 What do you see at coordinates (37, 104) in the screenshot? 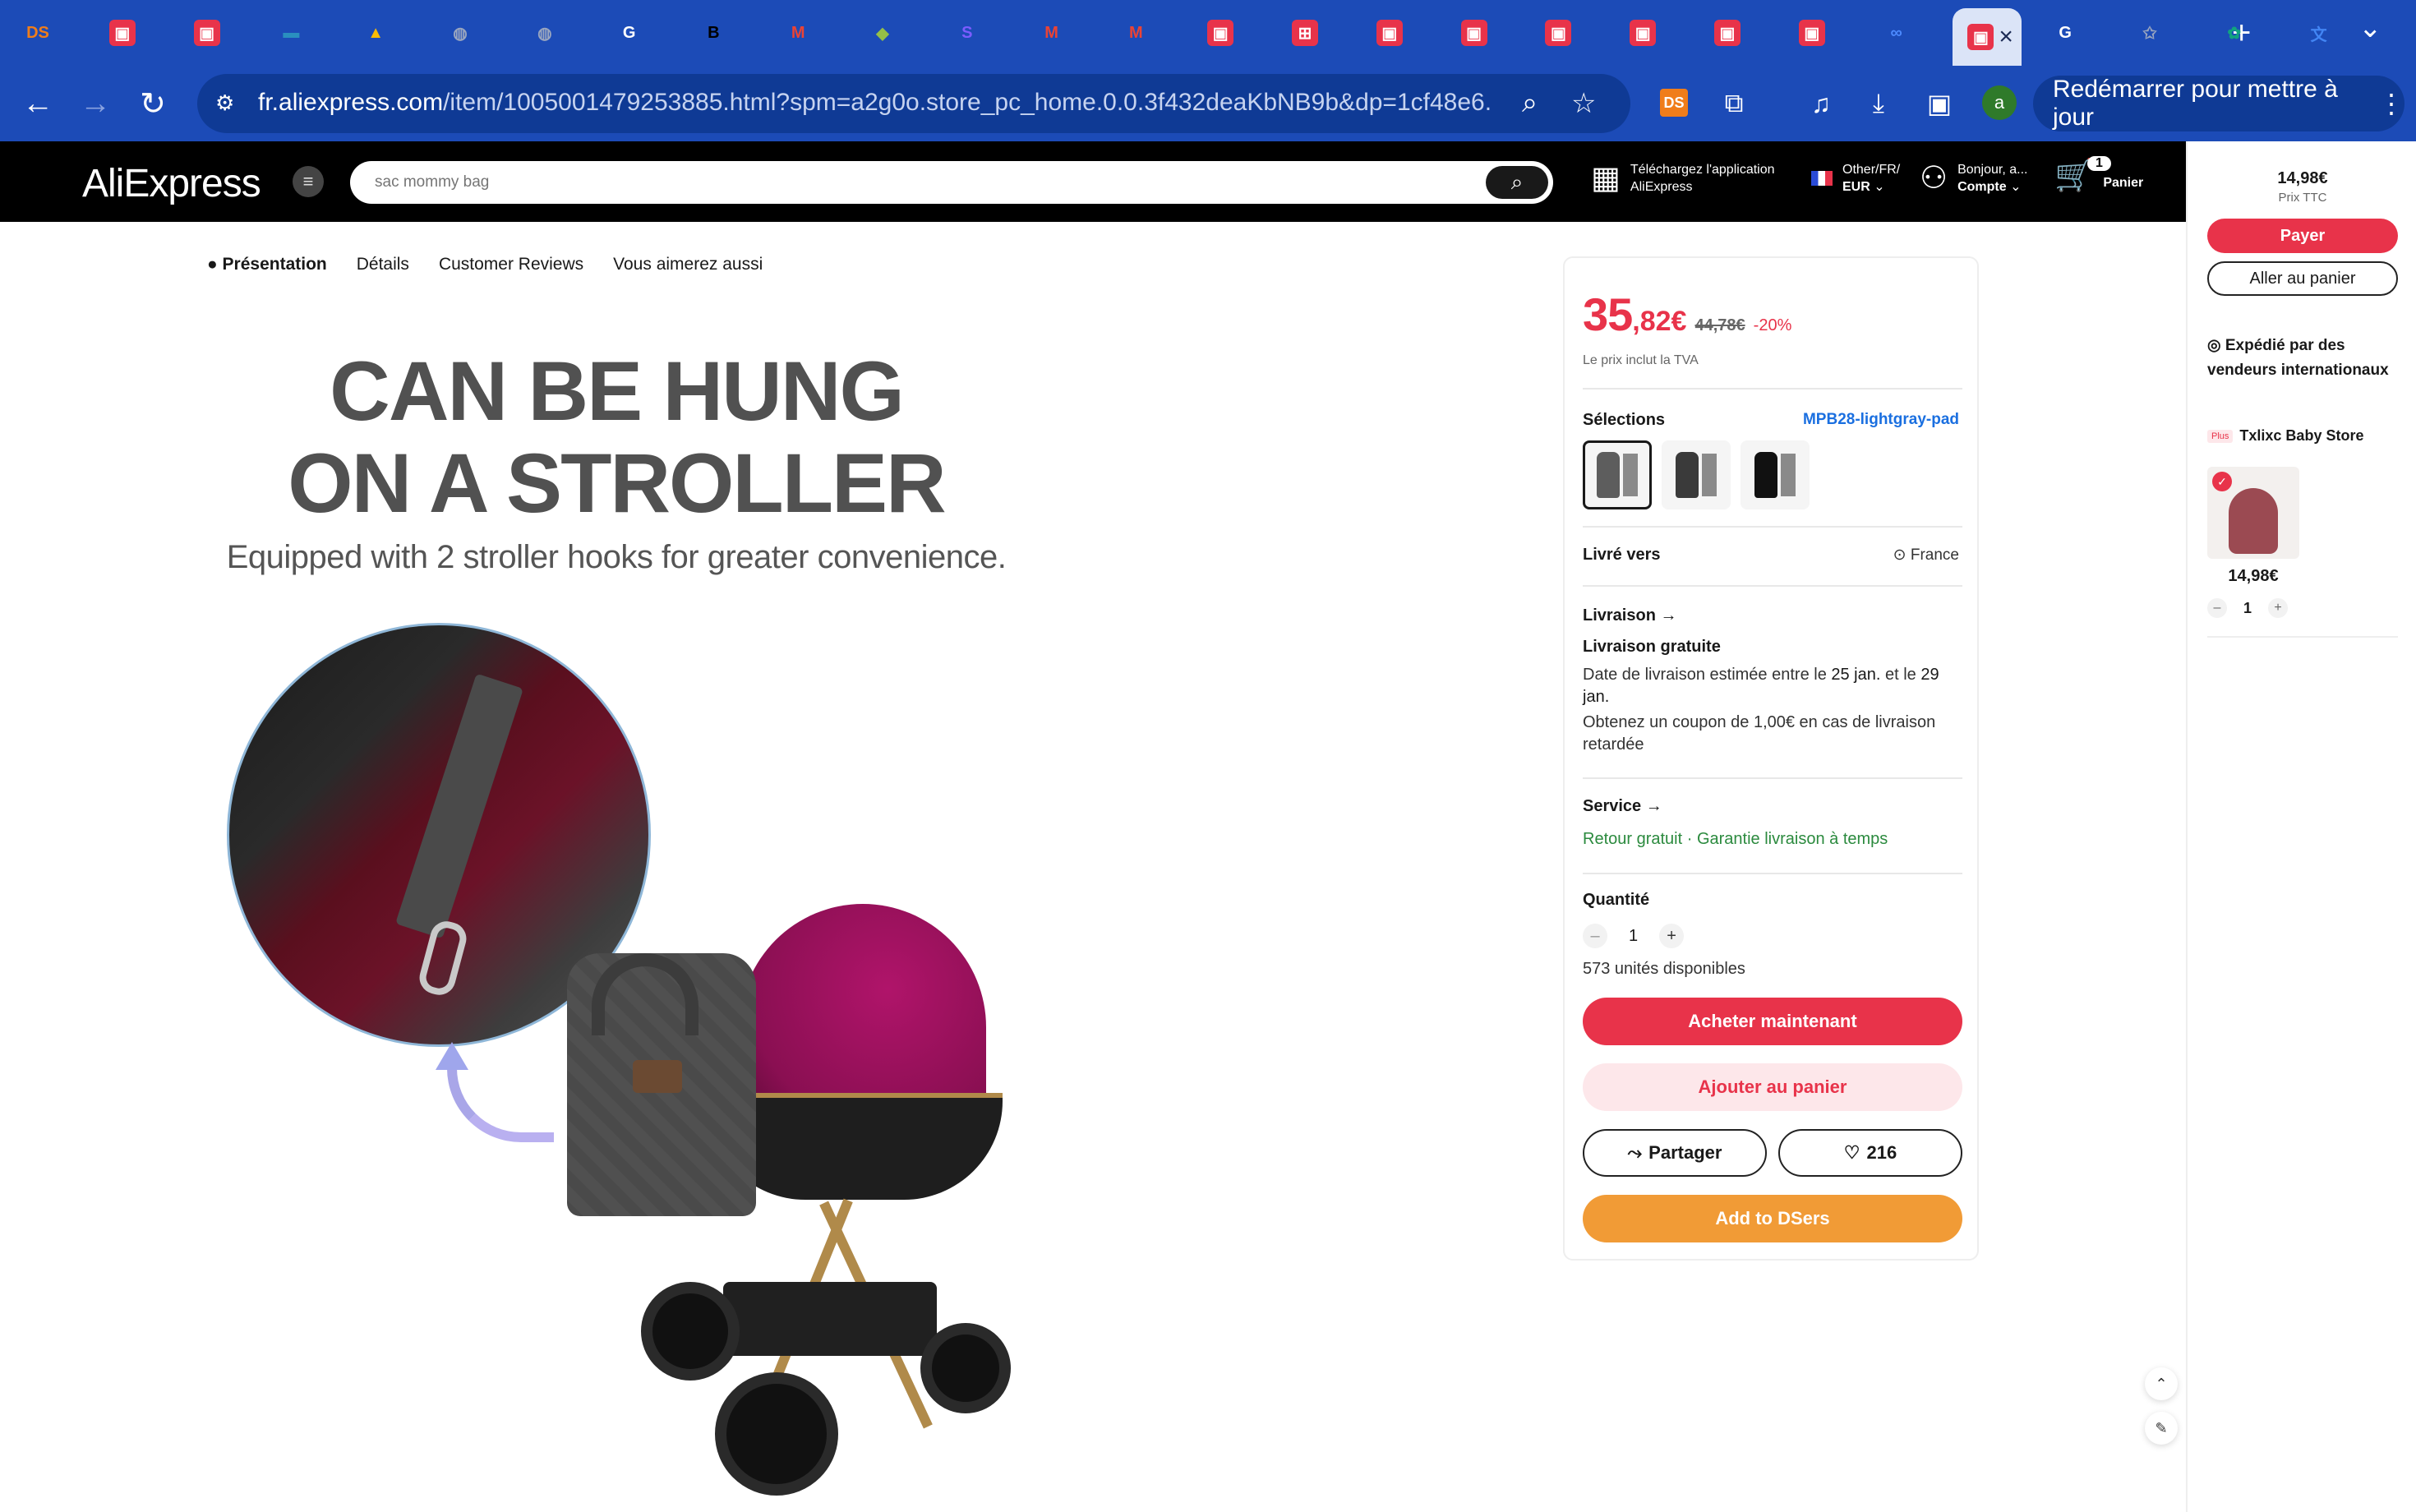
I see `back-icon: ←` at bounding box center [37, 104].